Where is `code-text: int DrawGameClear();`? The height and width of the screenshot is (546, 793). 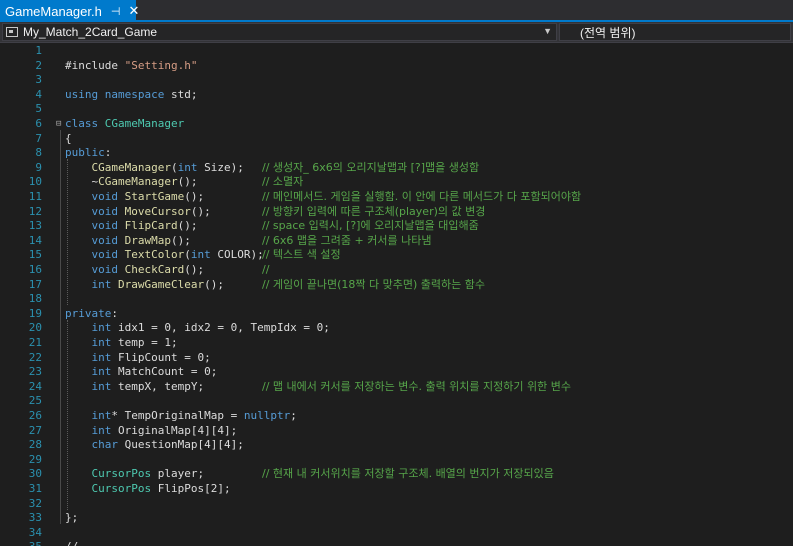
code-text: int DrawGameClear(); is located at coordinates (144, 285).